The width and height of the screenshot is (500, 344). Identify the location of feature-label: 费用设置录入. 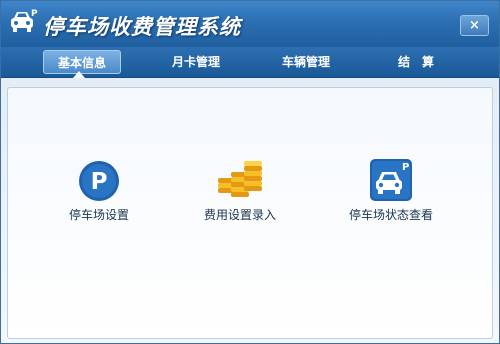
(239, 215).